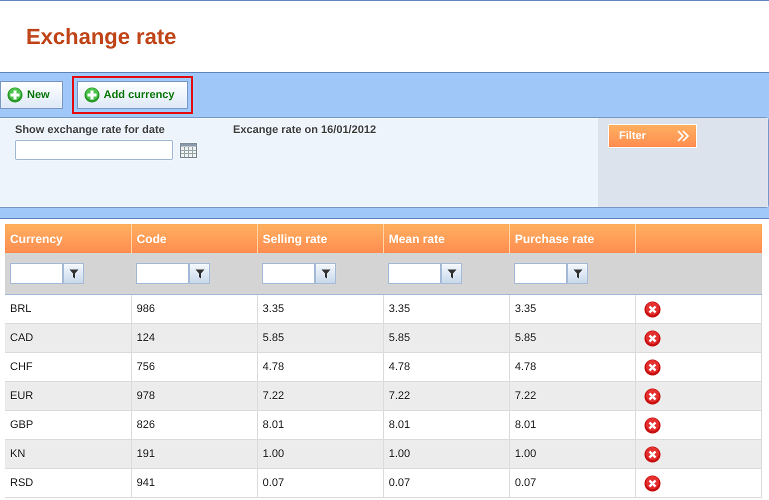 Image resolution: width=769 pixels, height=500 pixels. What do you see at coordinates (21, 367) in the screenshot?
I see `table-cell: CHF` at bounding box center [21, 367].